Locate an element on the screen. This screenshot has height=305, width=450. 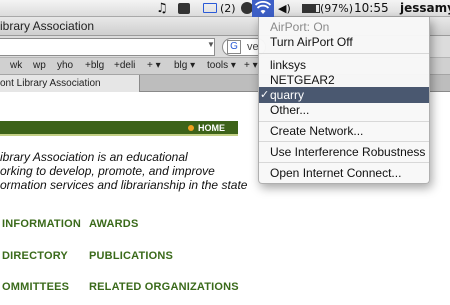
battery-icon is located at coordinates (311, 8).